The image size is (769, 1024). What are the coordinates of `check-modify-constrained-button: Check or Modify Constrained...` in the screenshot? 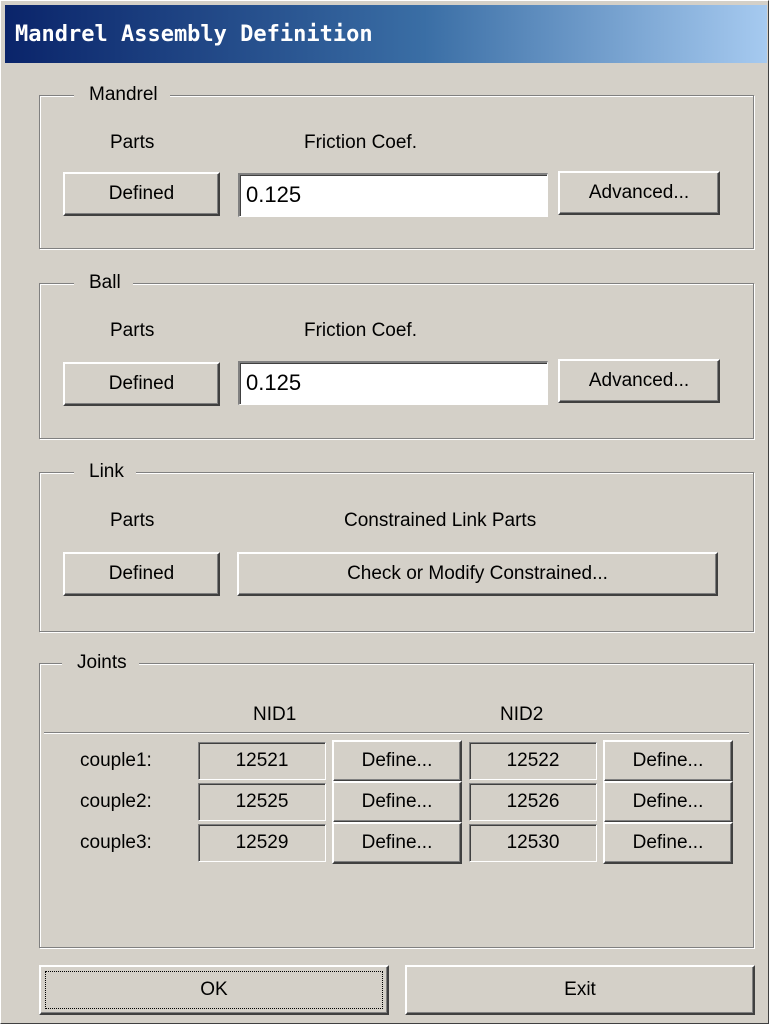 It's located at (477, 574).